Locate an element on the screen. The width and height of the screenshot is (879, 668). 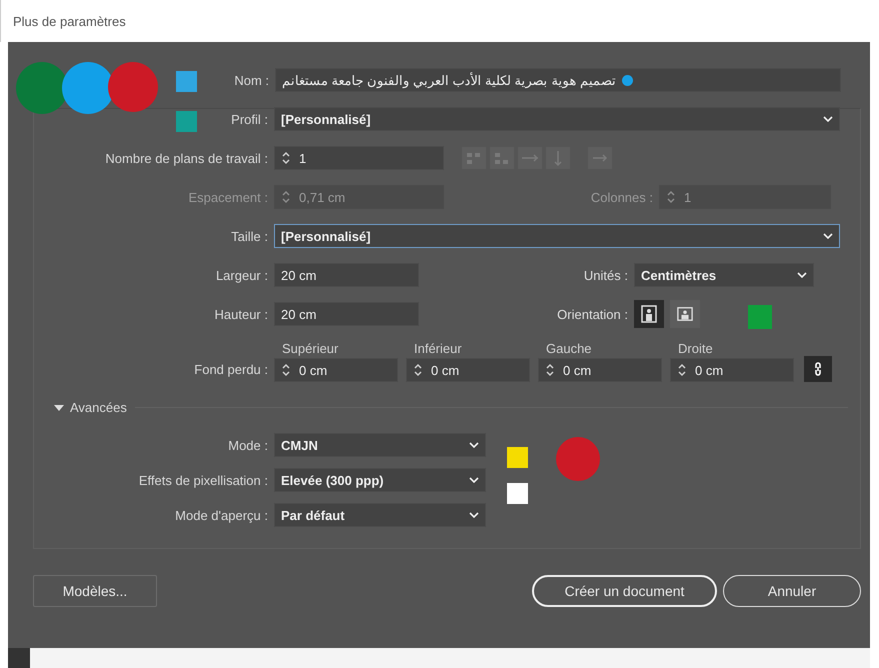
portrait-button is located at coordinates (649, 314).